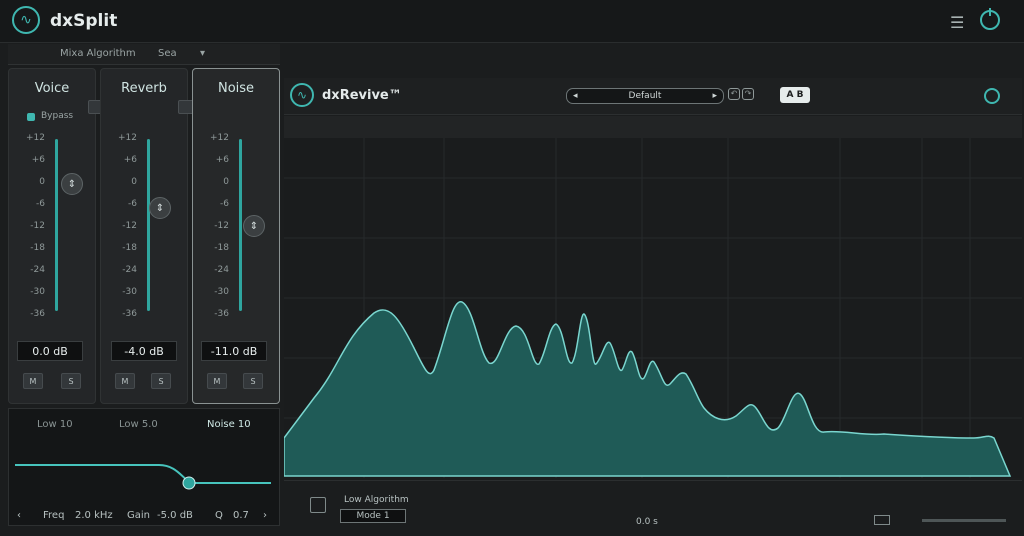  What do you see at coordinates (653, 127) in the screenshot?
I see `graph-header-strip` at bounding box center [653, 127].